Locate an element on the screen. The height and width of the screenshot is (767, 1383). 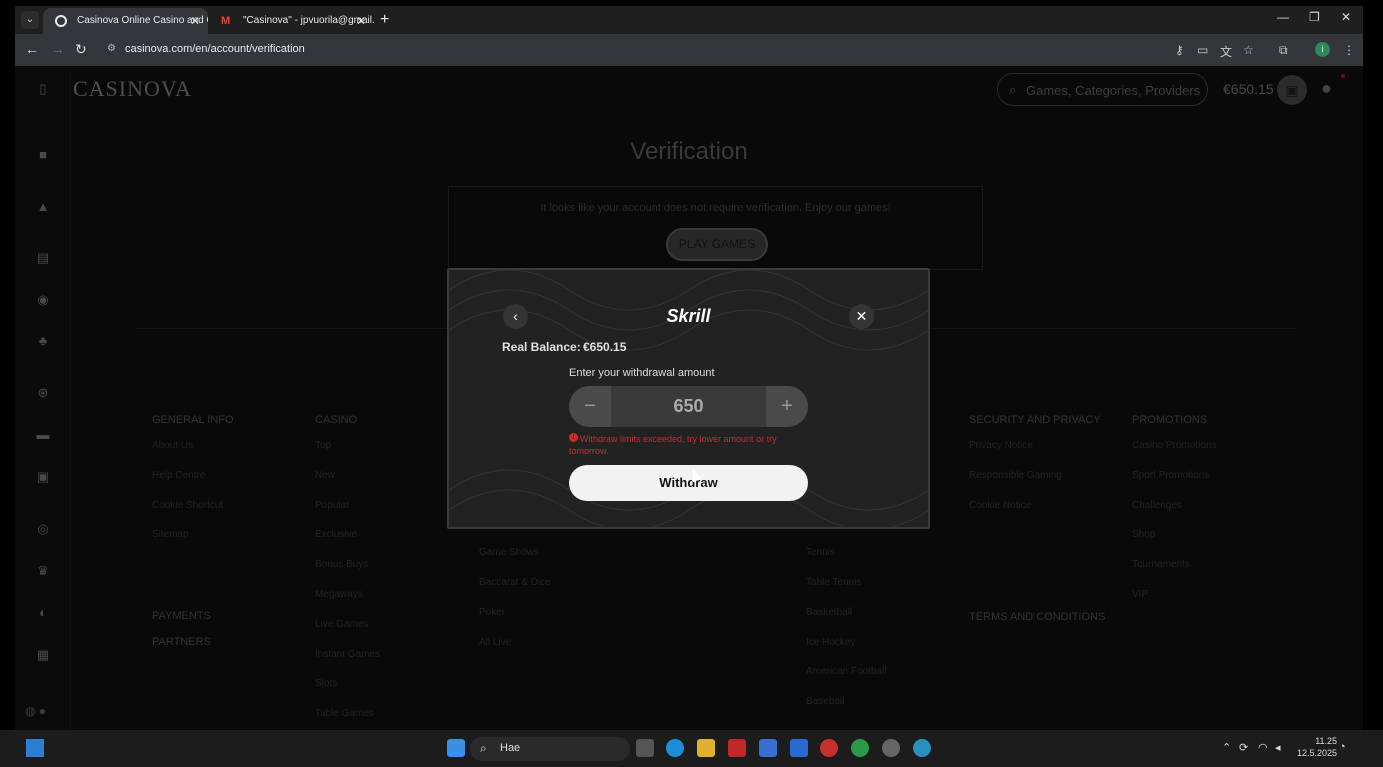
close-window-icon: ✕ is located at coordinates (1346, 17).